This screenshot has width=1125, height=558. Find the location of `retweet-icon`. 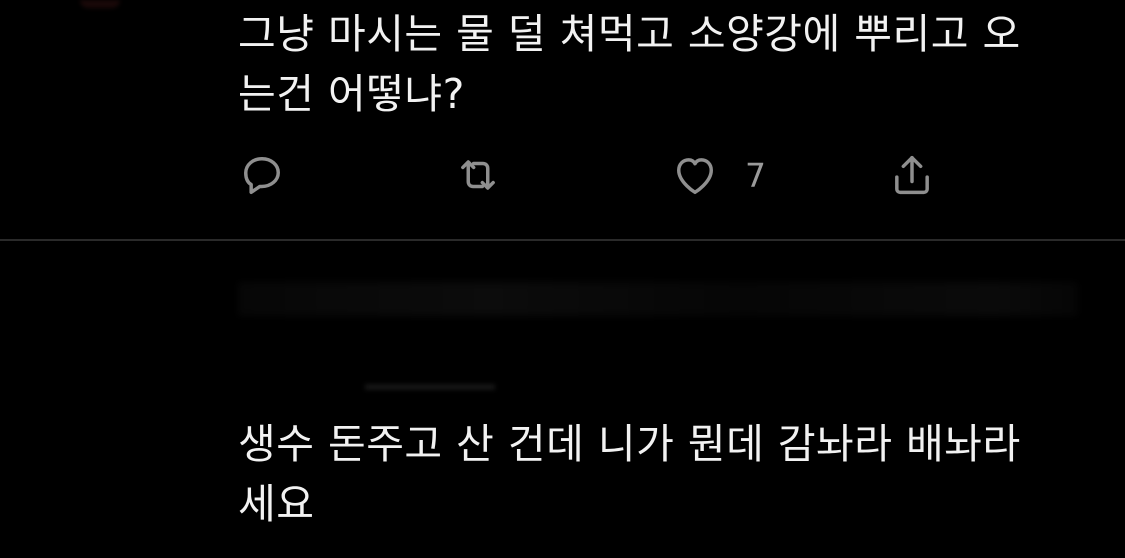

retweet-icon is located at coordinates (478, 175).